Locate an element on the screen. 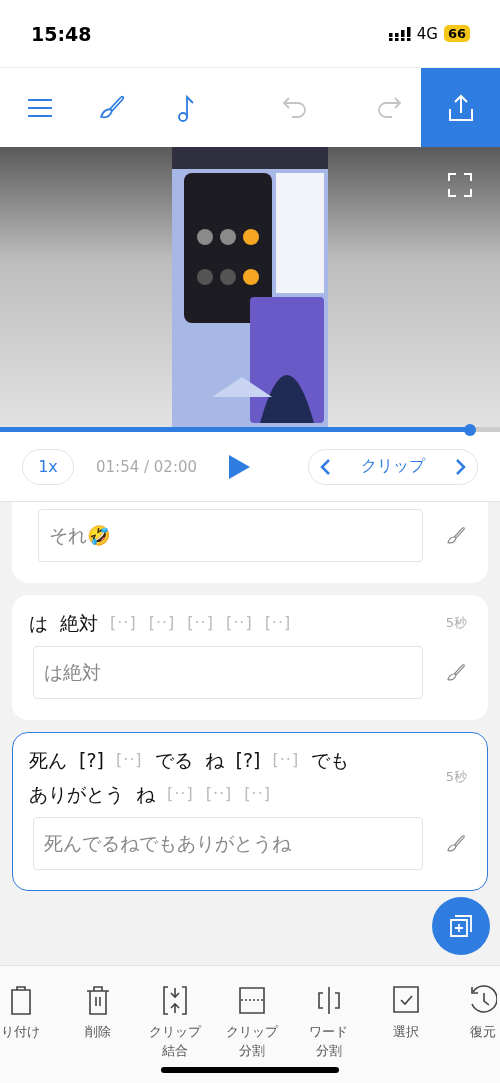 The width and height of the screenshot is (500, 1083). next-clip-button is located at coordinates (461, 466).